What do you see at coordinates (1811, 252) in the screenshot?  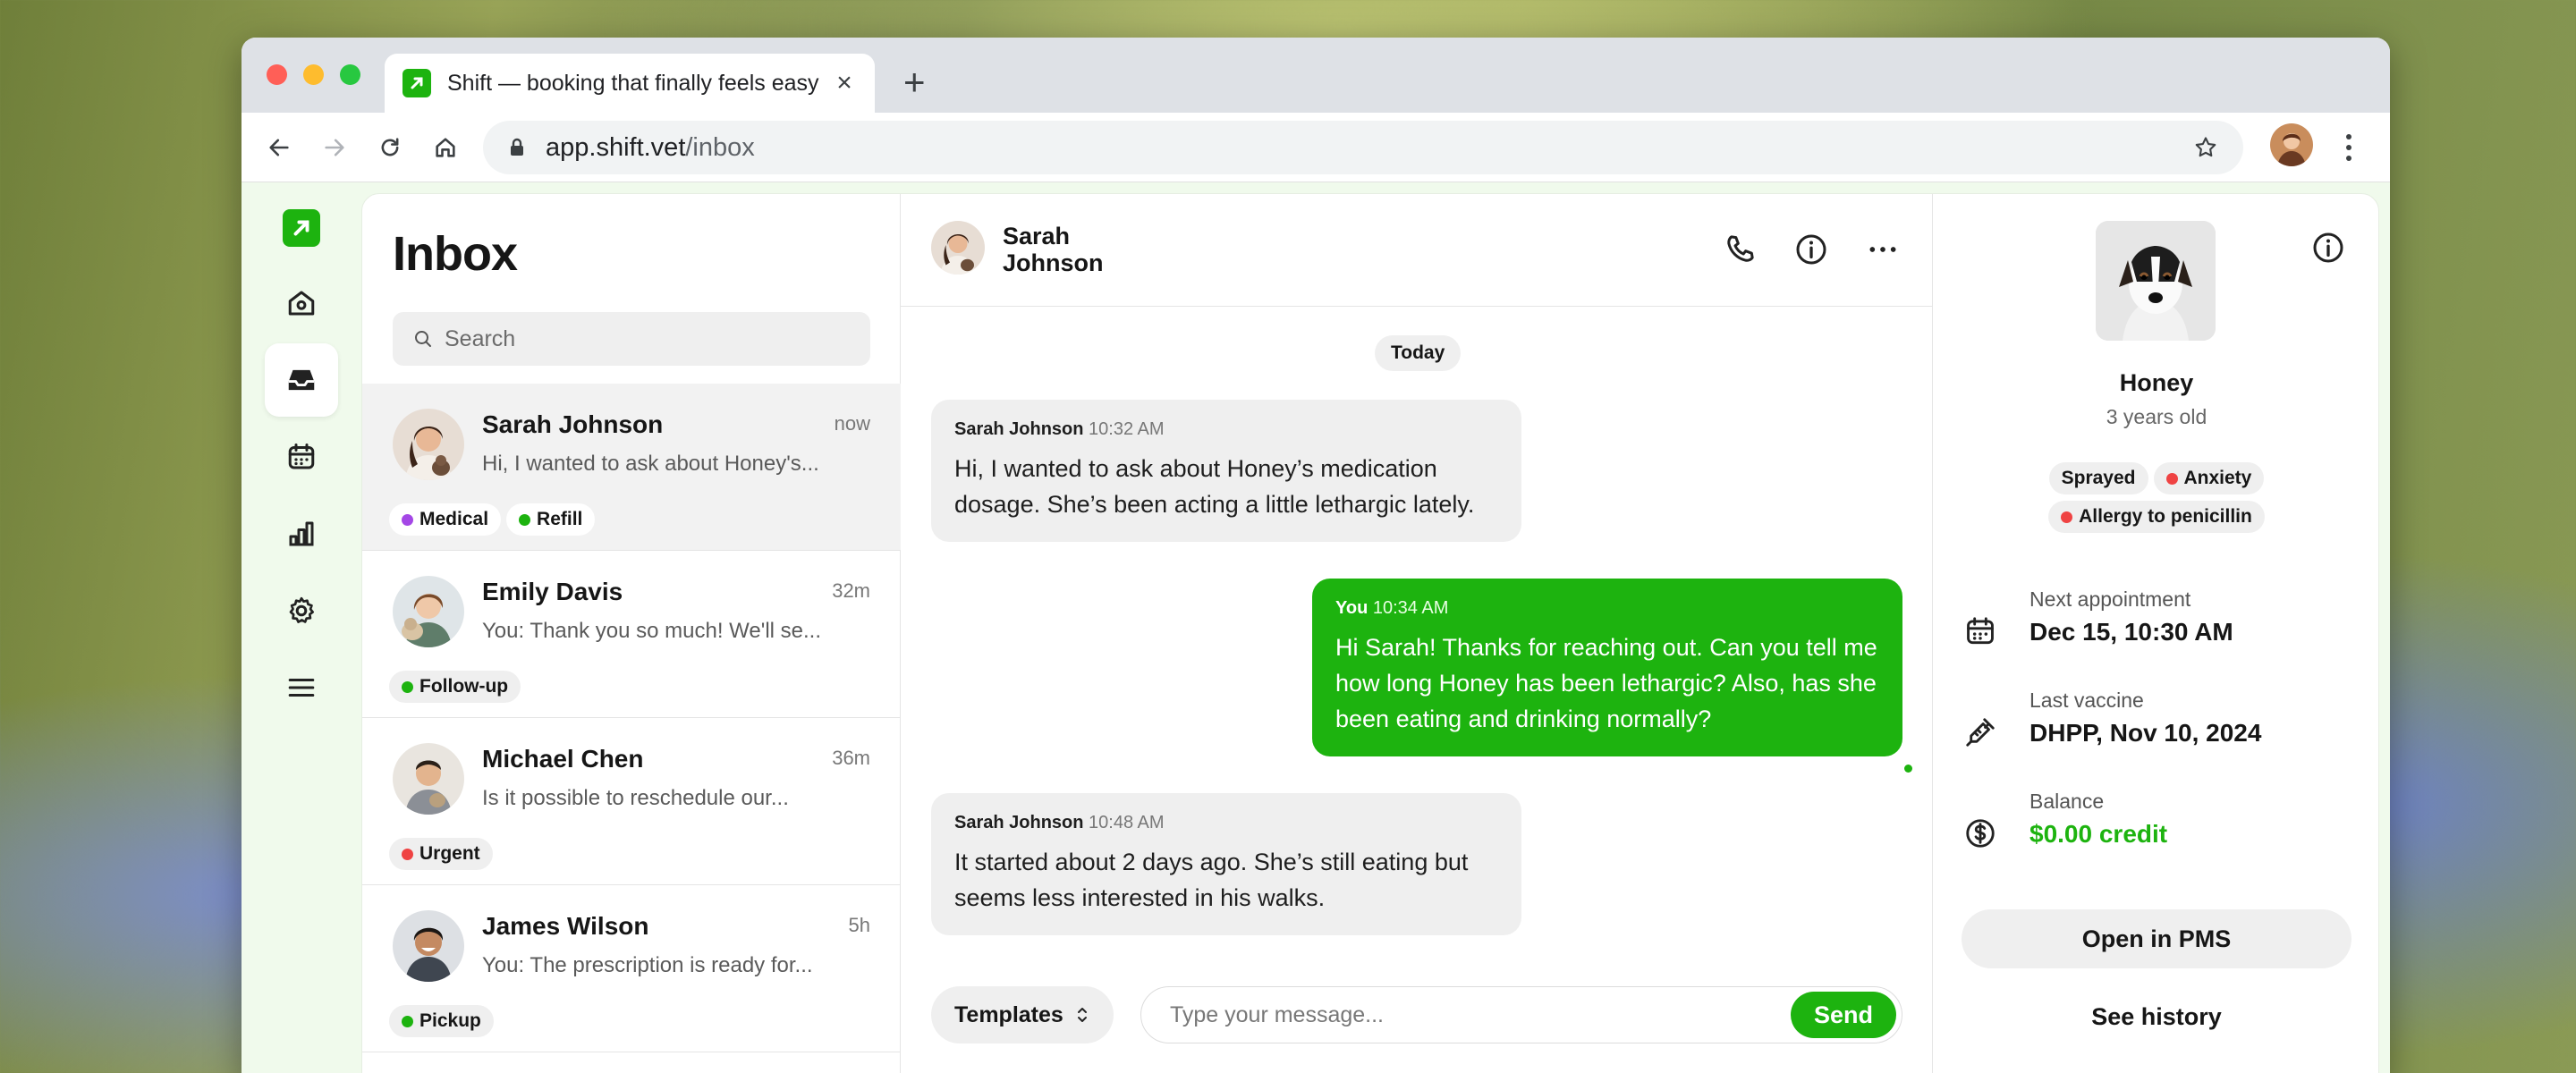 I see `info-icon` at bounding box center [1811, 252].